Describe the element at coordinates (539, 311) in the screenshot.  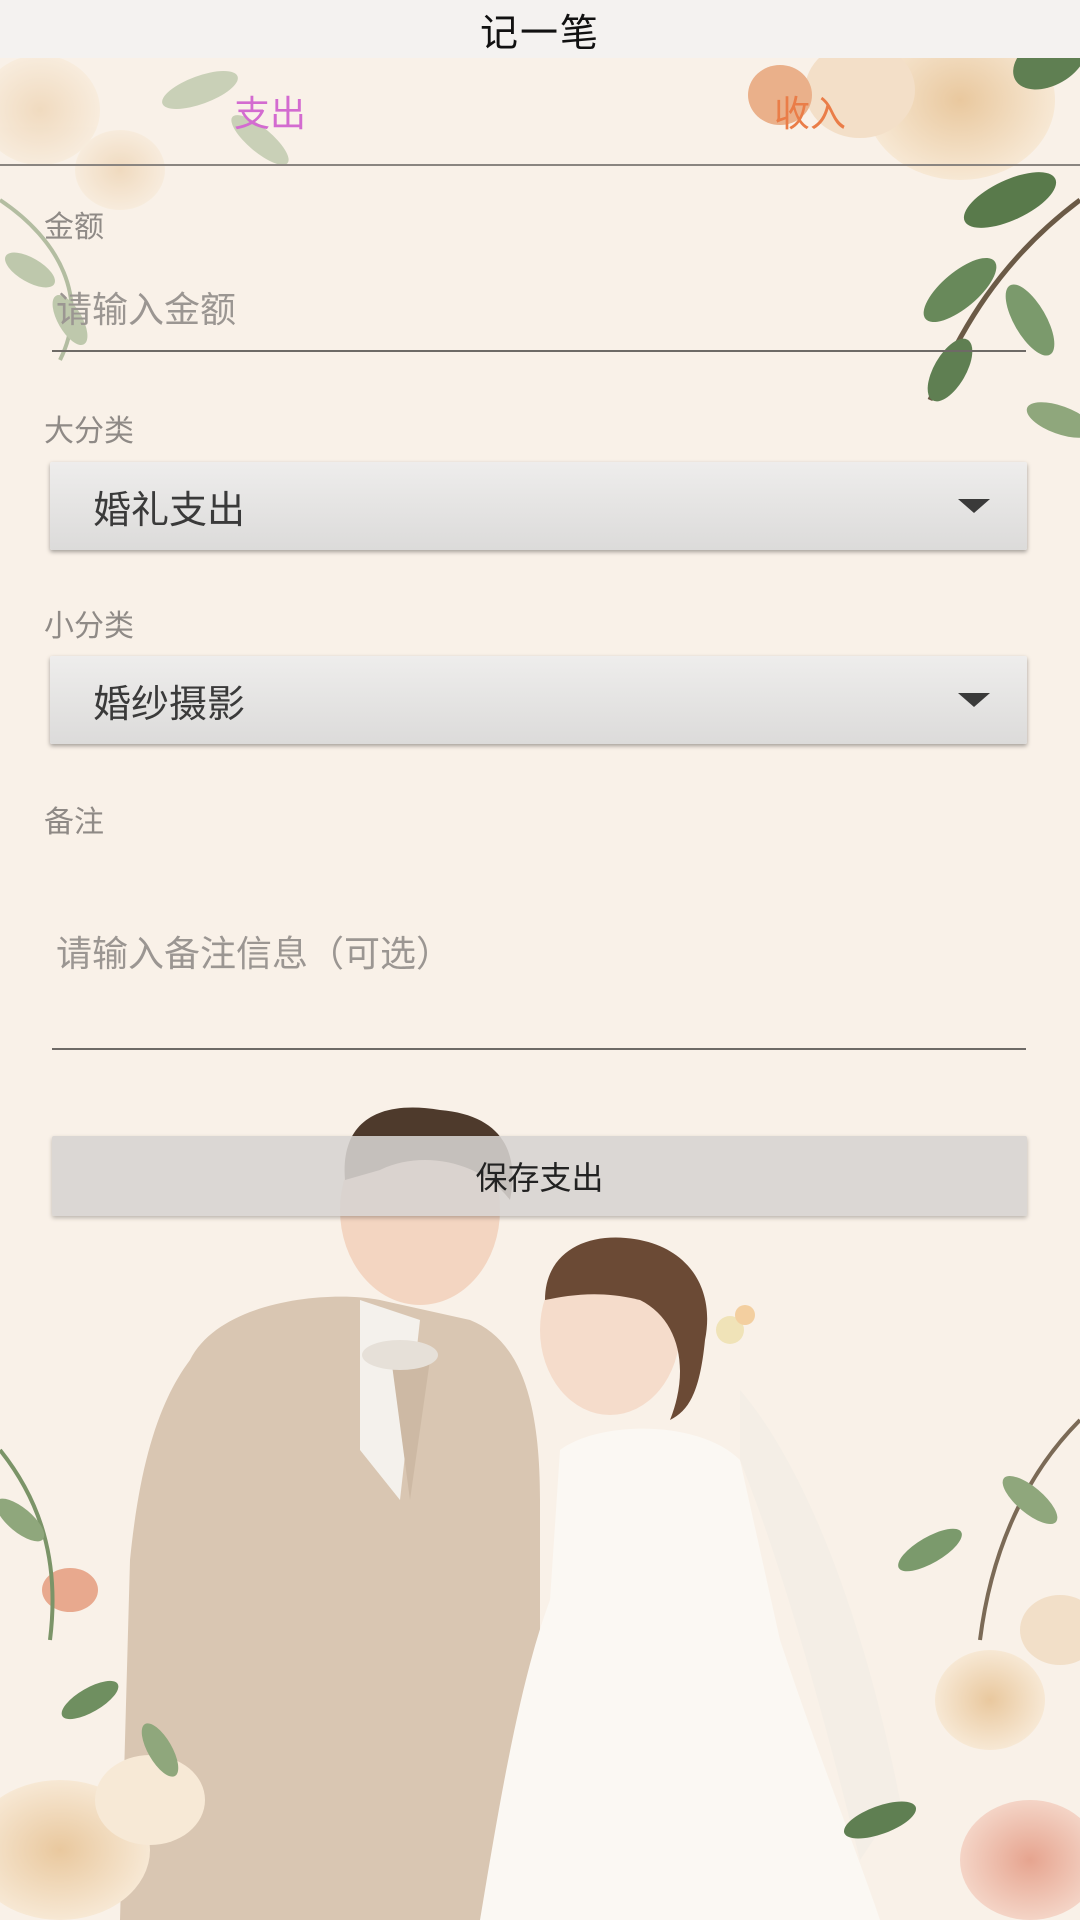
I see `amount-input` at that location.